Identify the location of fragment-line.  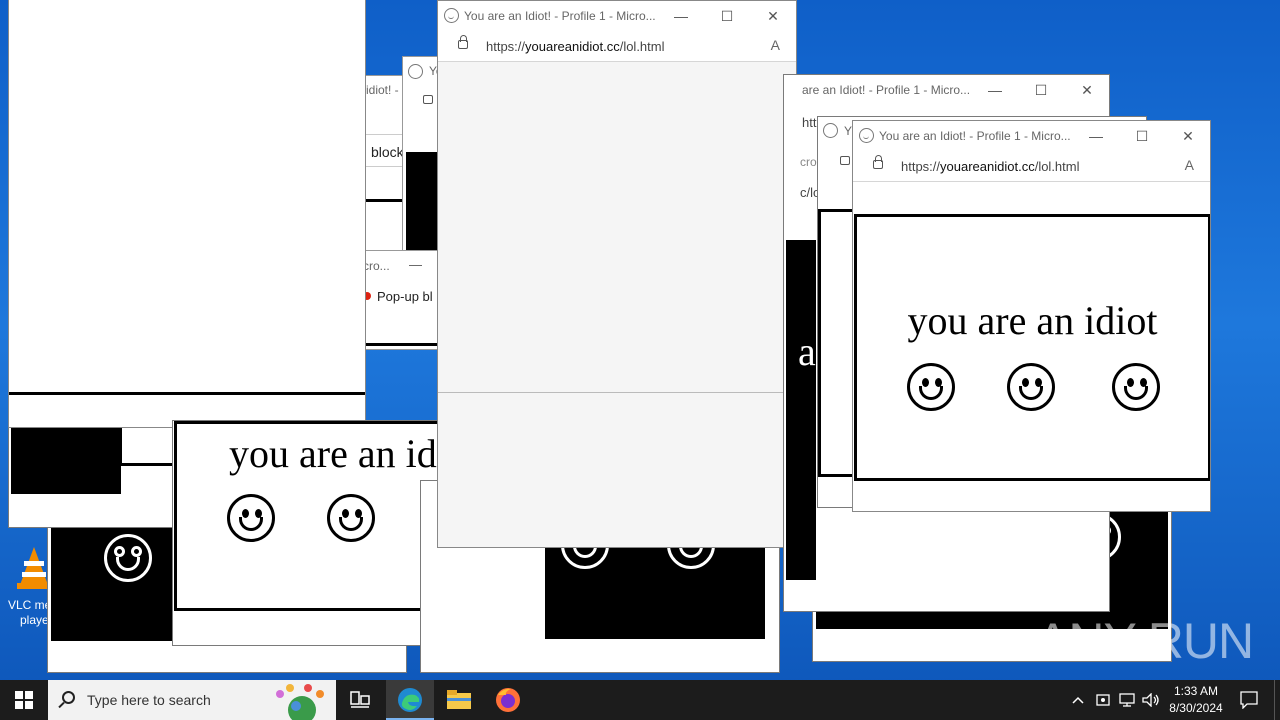
(402, 344).